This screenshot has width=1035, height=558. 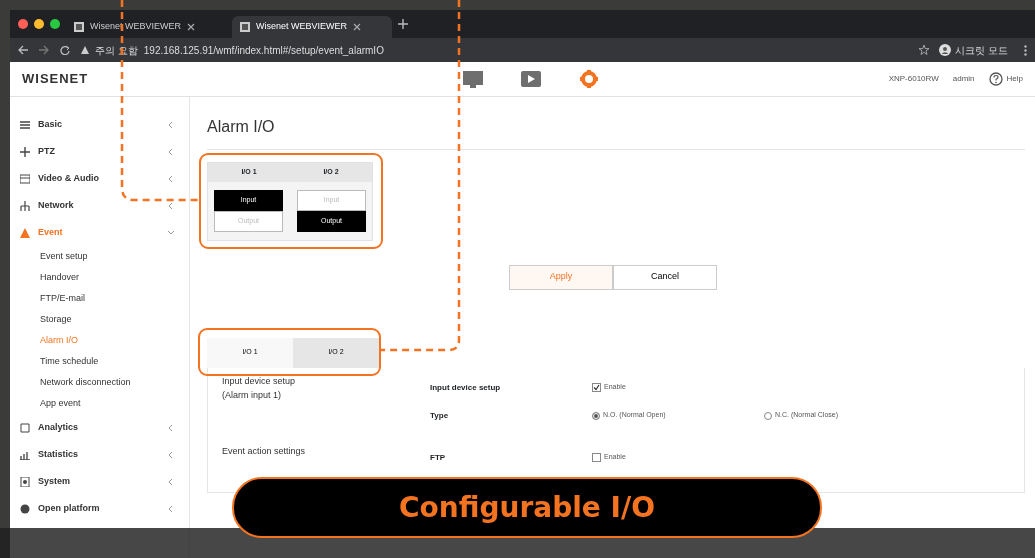 I want to click on sidebar-item: Open platform, so click(x=104, y=508).